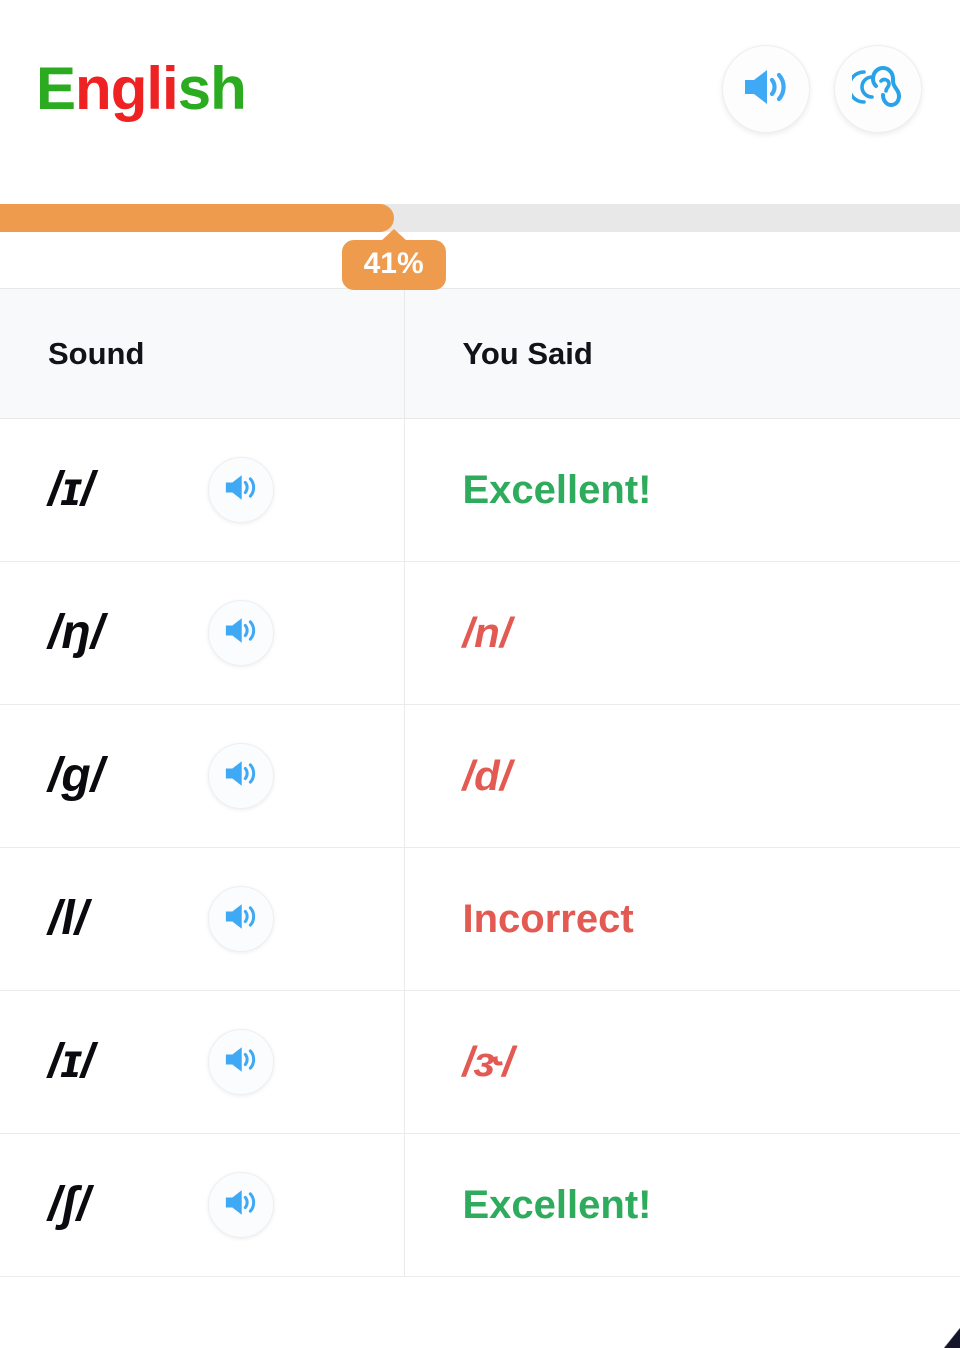 This screenshot has width=960, height=1348. I want to click on title-letter-1: n, so click(93, 88).